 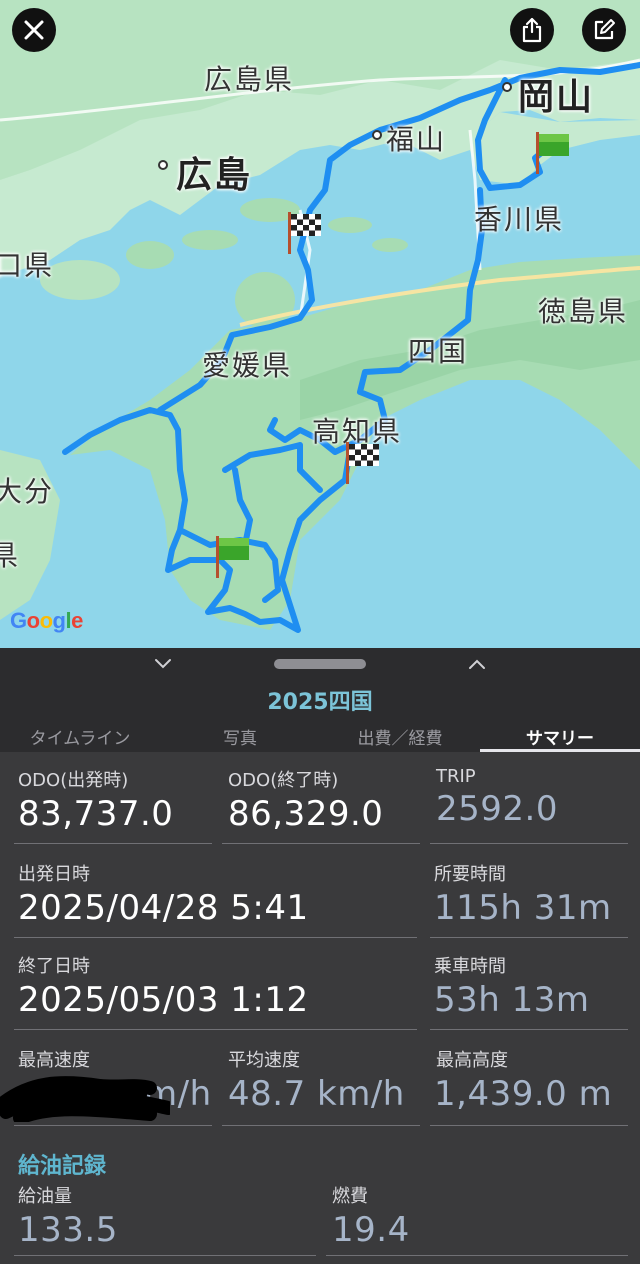 I want to click on tab-summary: サマリー, so click(x=560, y=736).